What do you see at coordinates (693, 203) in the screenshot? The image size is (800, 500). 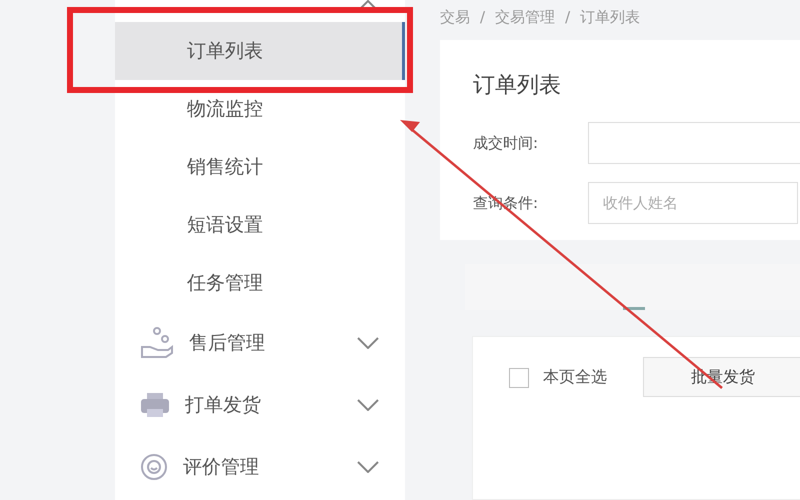 I see `input-field: 收件人姓名` at bounding box center [693, 203].